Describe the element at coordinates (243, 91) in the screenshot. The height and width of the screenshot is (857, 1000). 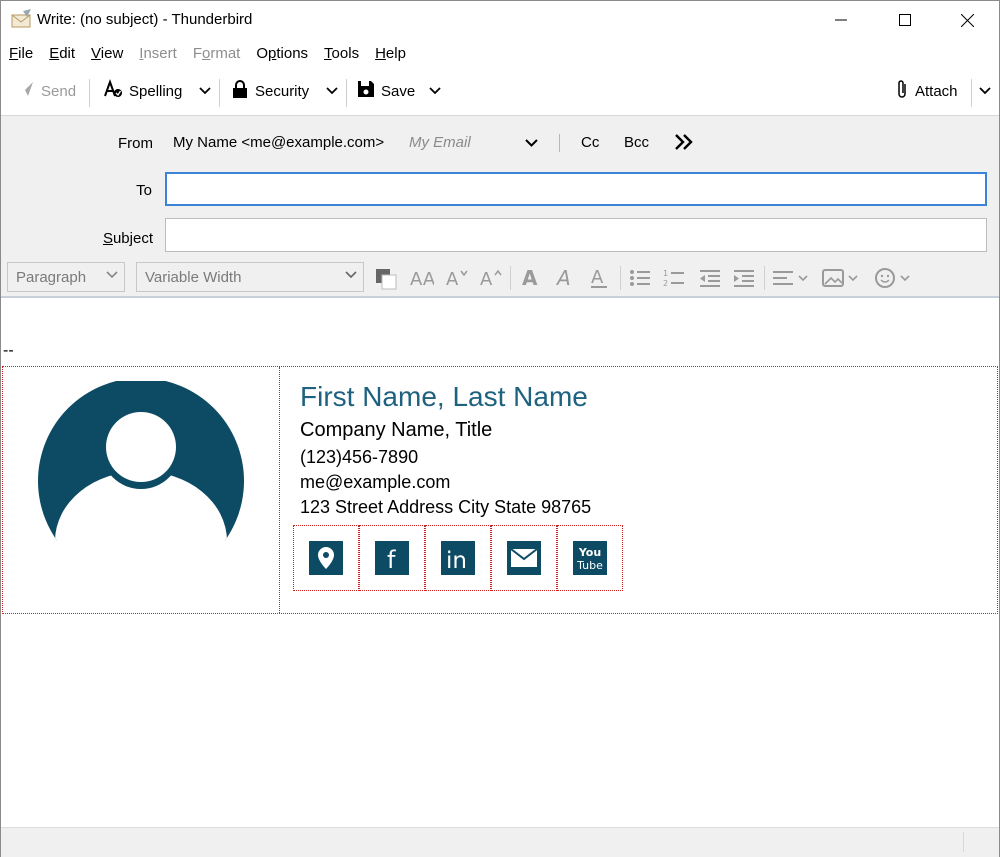
I see `lock-icon` at that location.